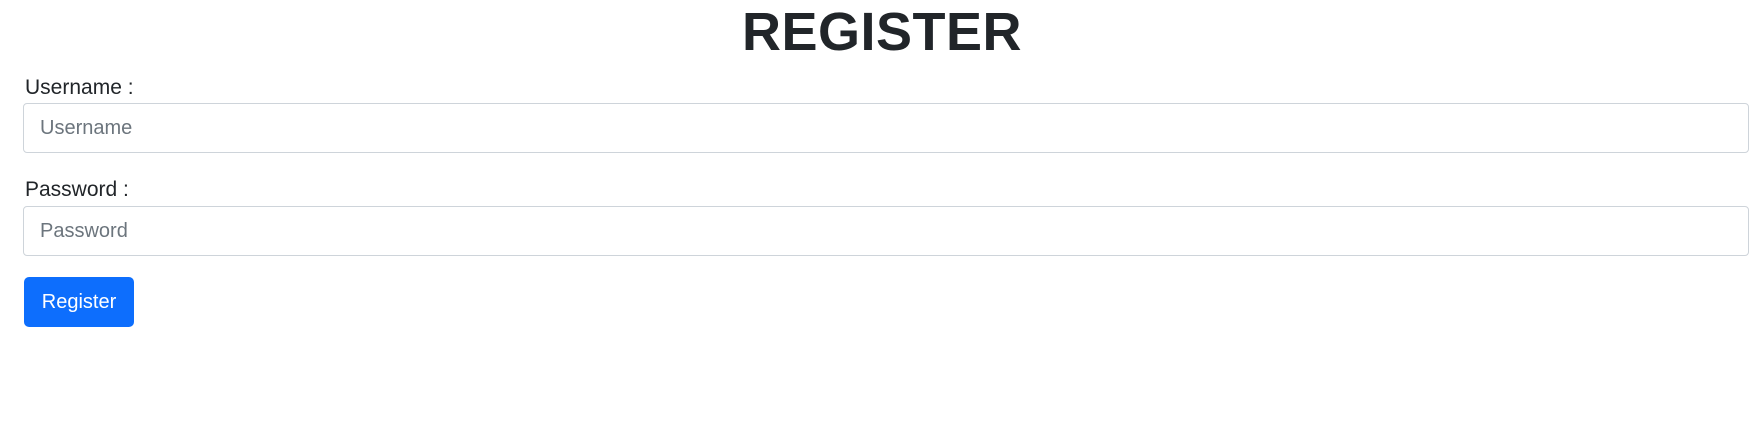 This screenshot has width=1764, height=442. What do you see at coordinates (79, 87) in the screenshot?
I see `username-label: Username :` at bounding box center [79, 87].